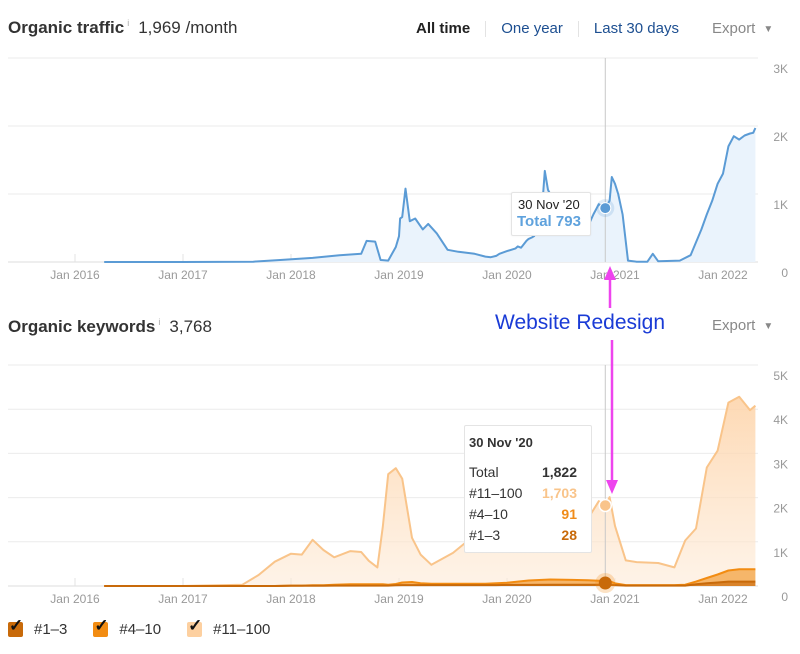 The width and height of the screenshot is (800, 654). Describe the element at coordinates (523, 535) in the screenshot. I see `tooltip-row-1-3: #1–3 28` at that location.